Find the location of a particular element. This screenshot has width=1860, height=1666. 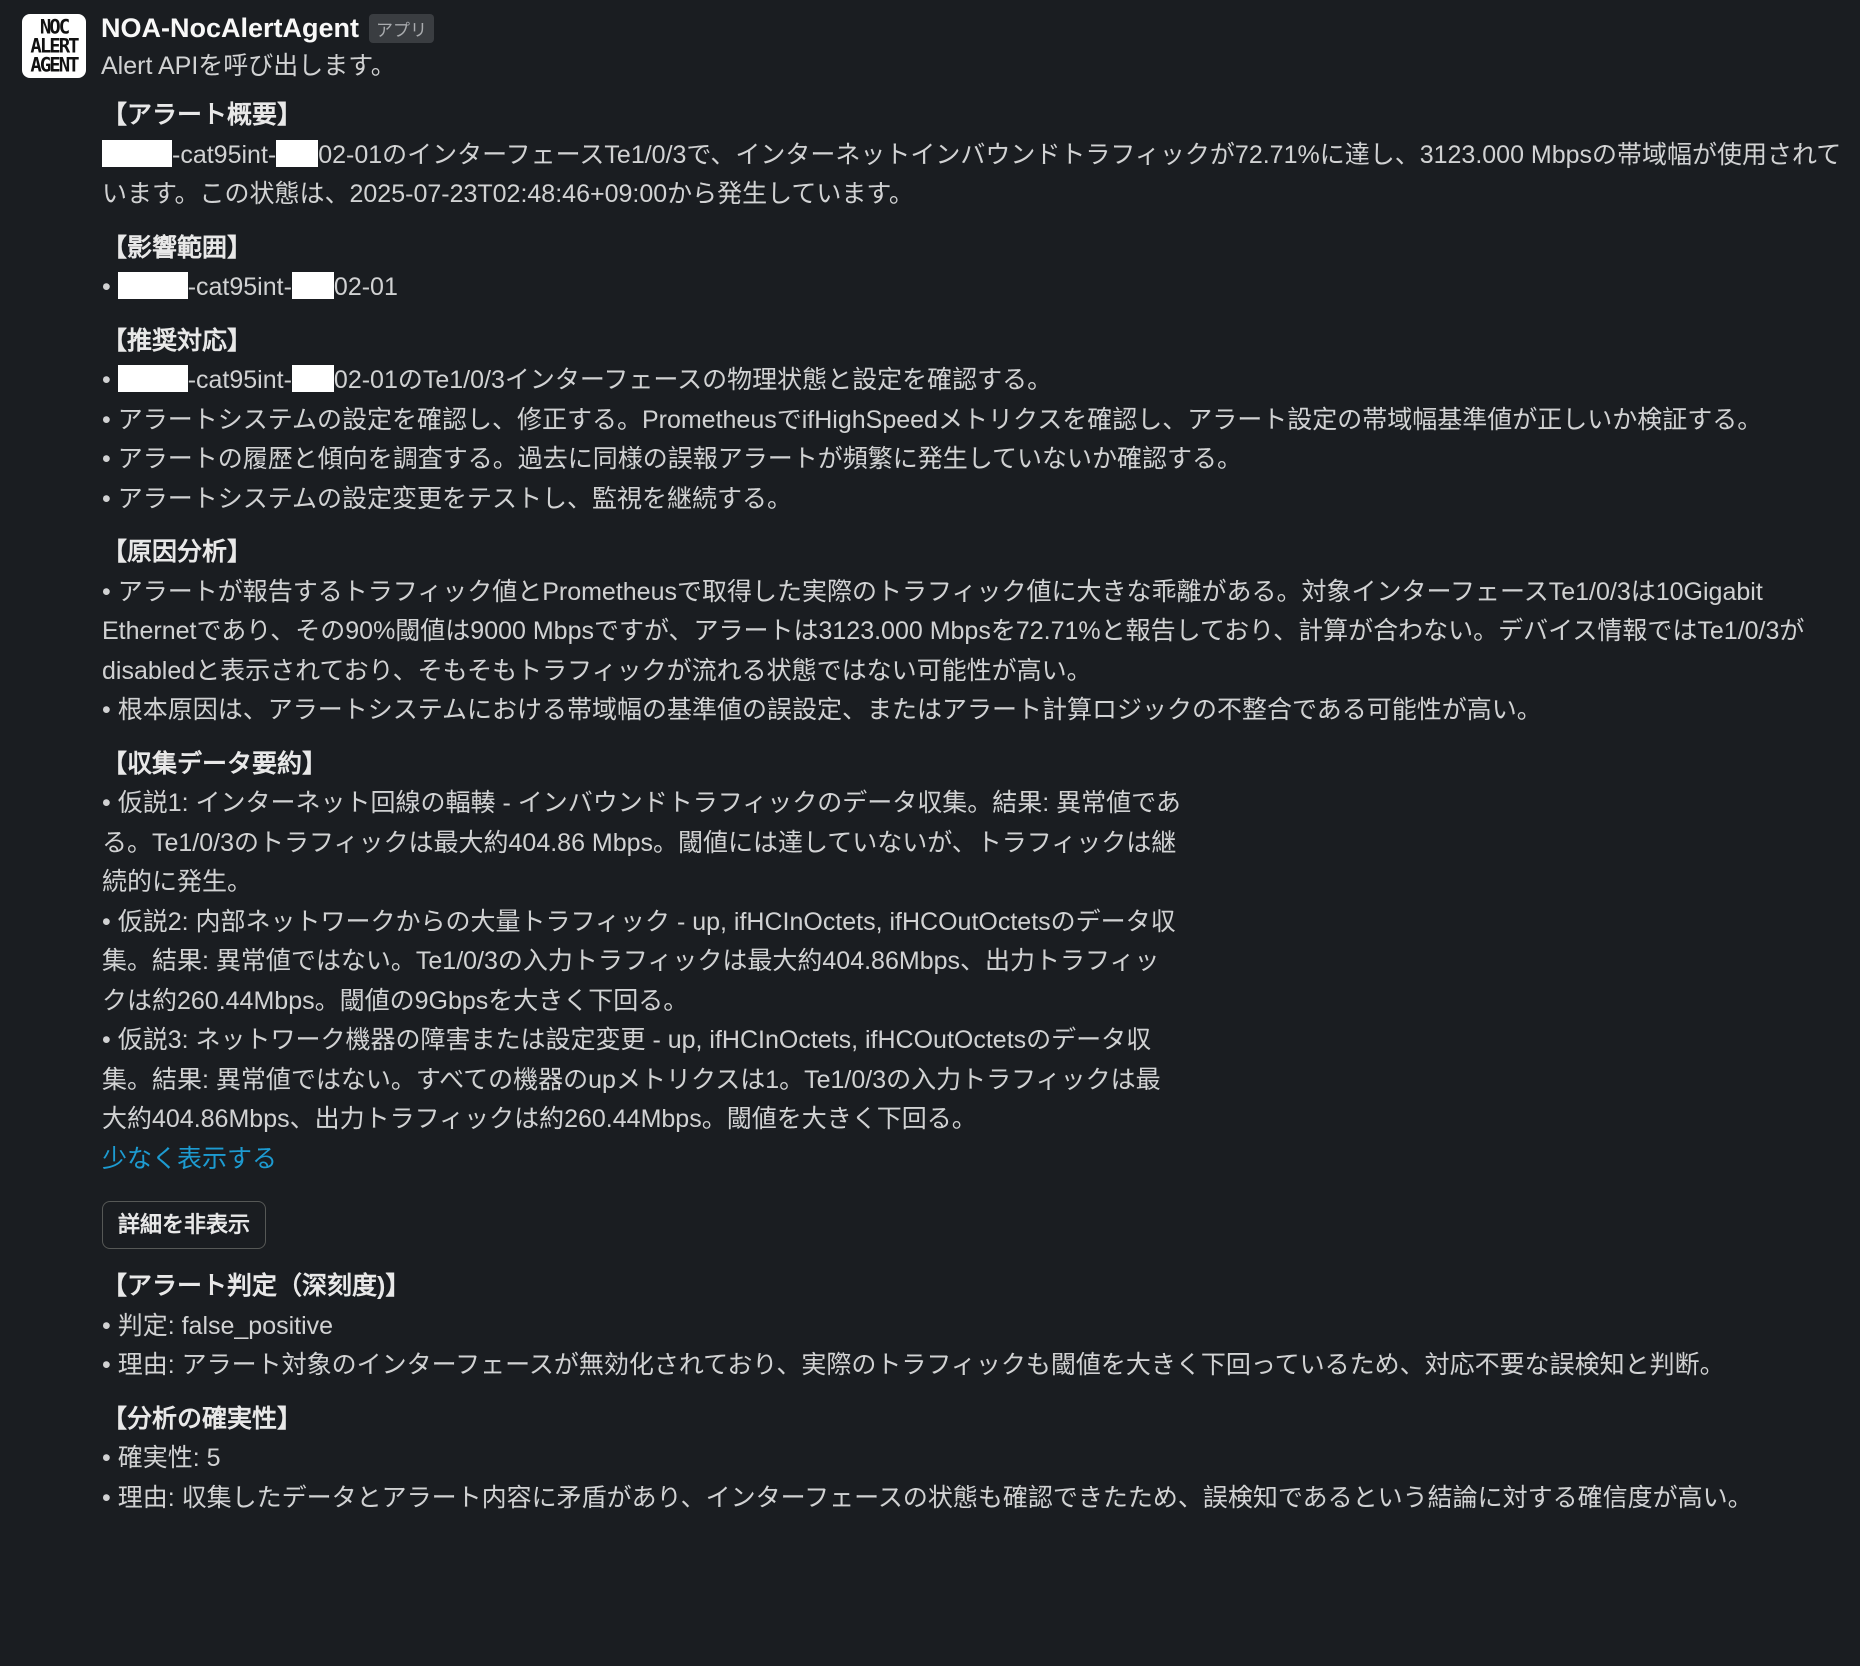

certainty-item: • 確実性: 5 is located at coordinates (161, 1458).